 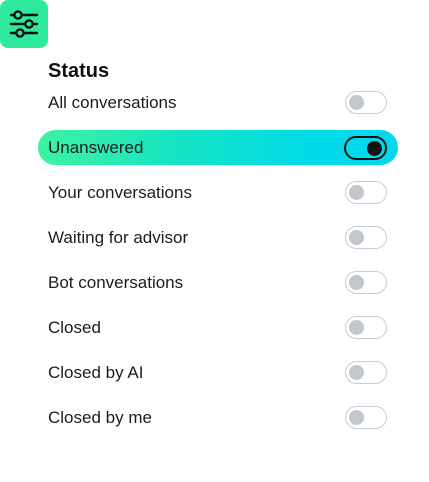 I want to click on status-item-label: Closed by me, so click(x=100, y=417).